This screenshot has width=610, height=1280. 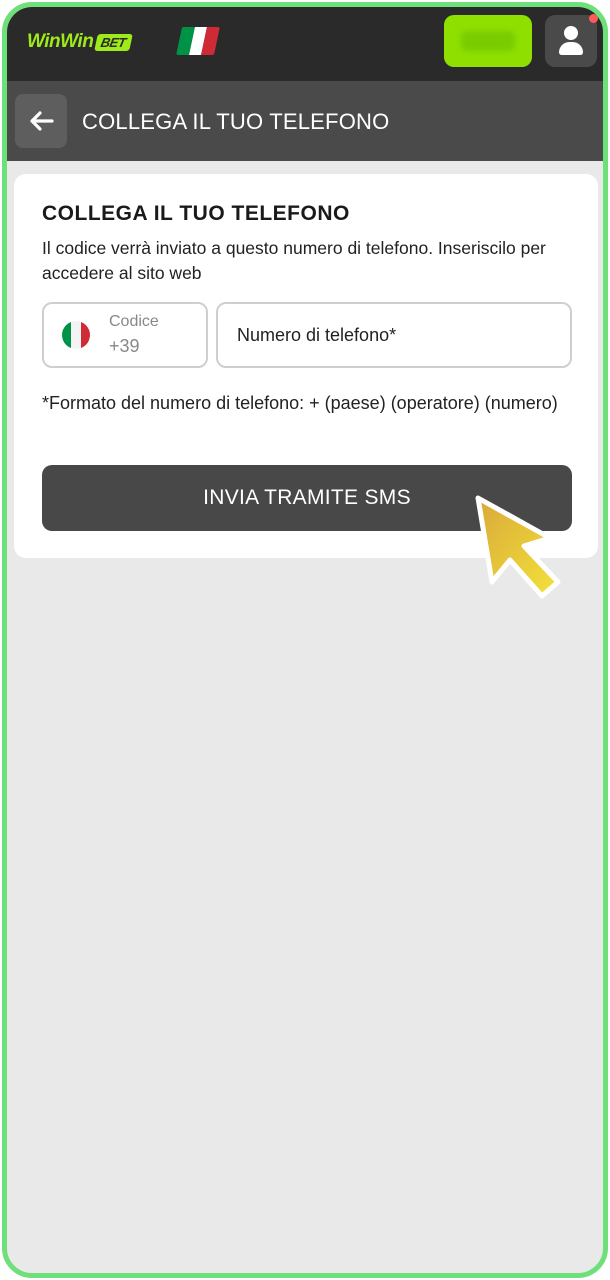 What do you see at coordinates (488, 41) in the screenshot?
I see `login-button` at bounding box center [488, 41].